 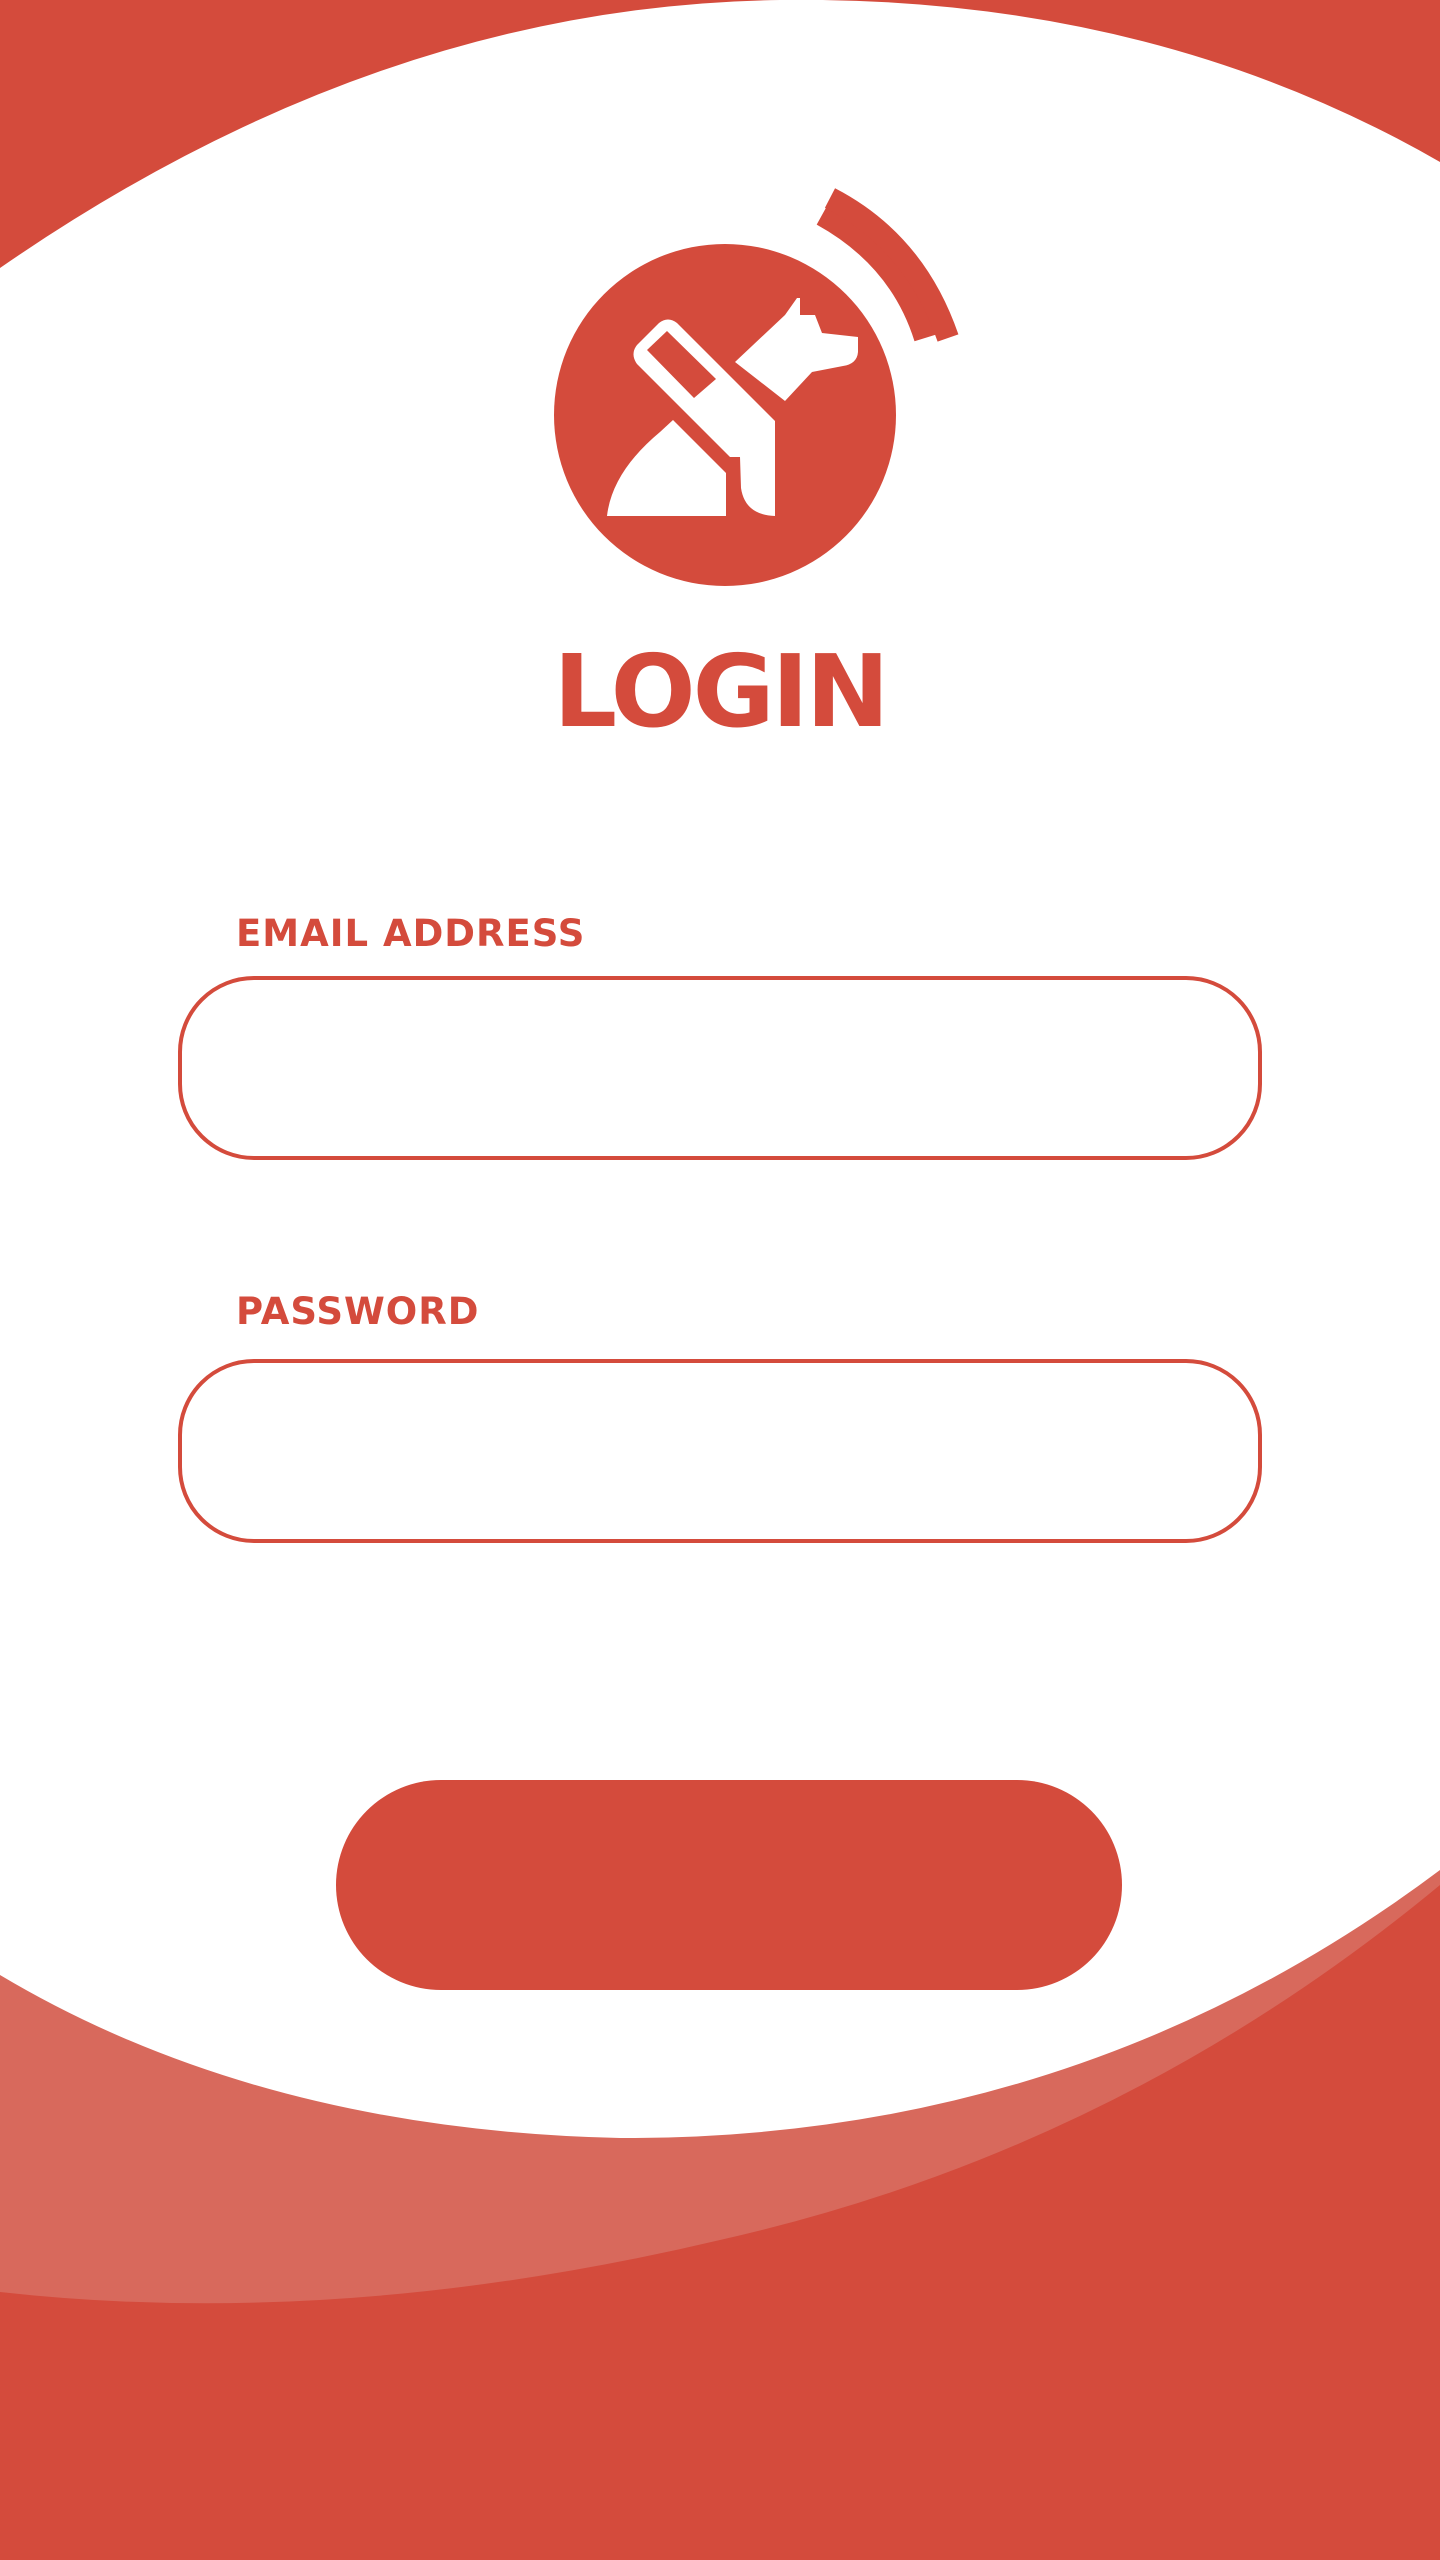 I want to click on email-field, so click(x=720, y=1068).